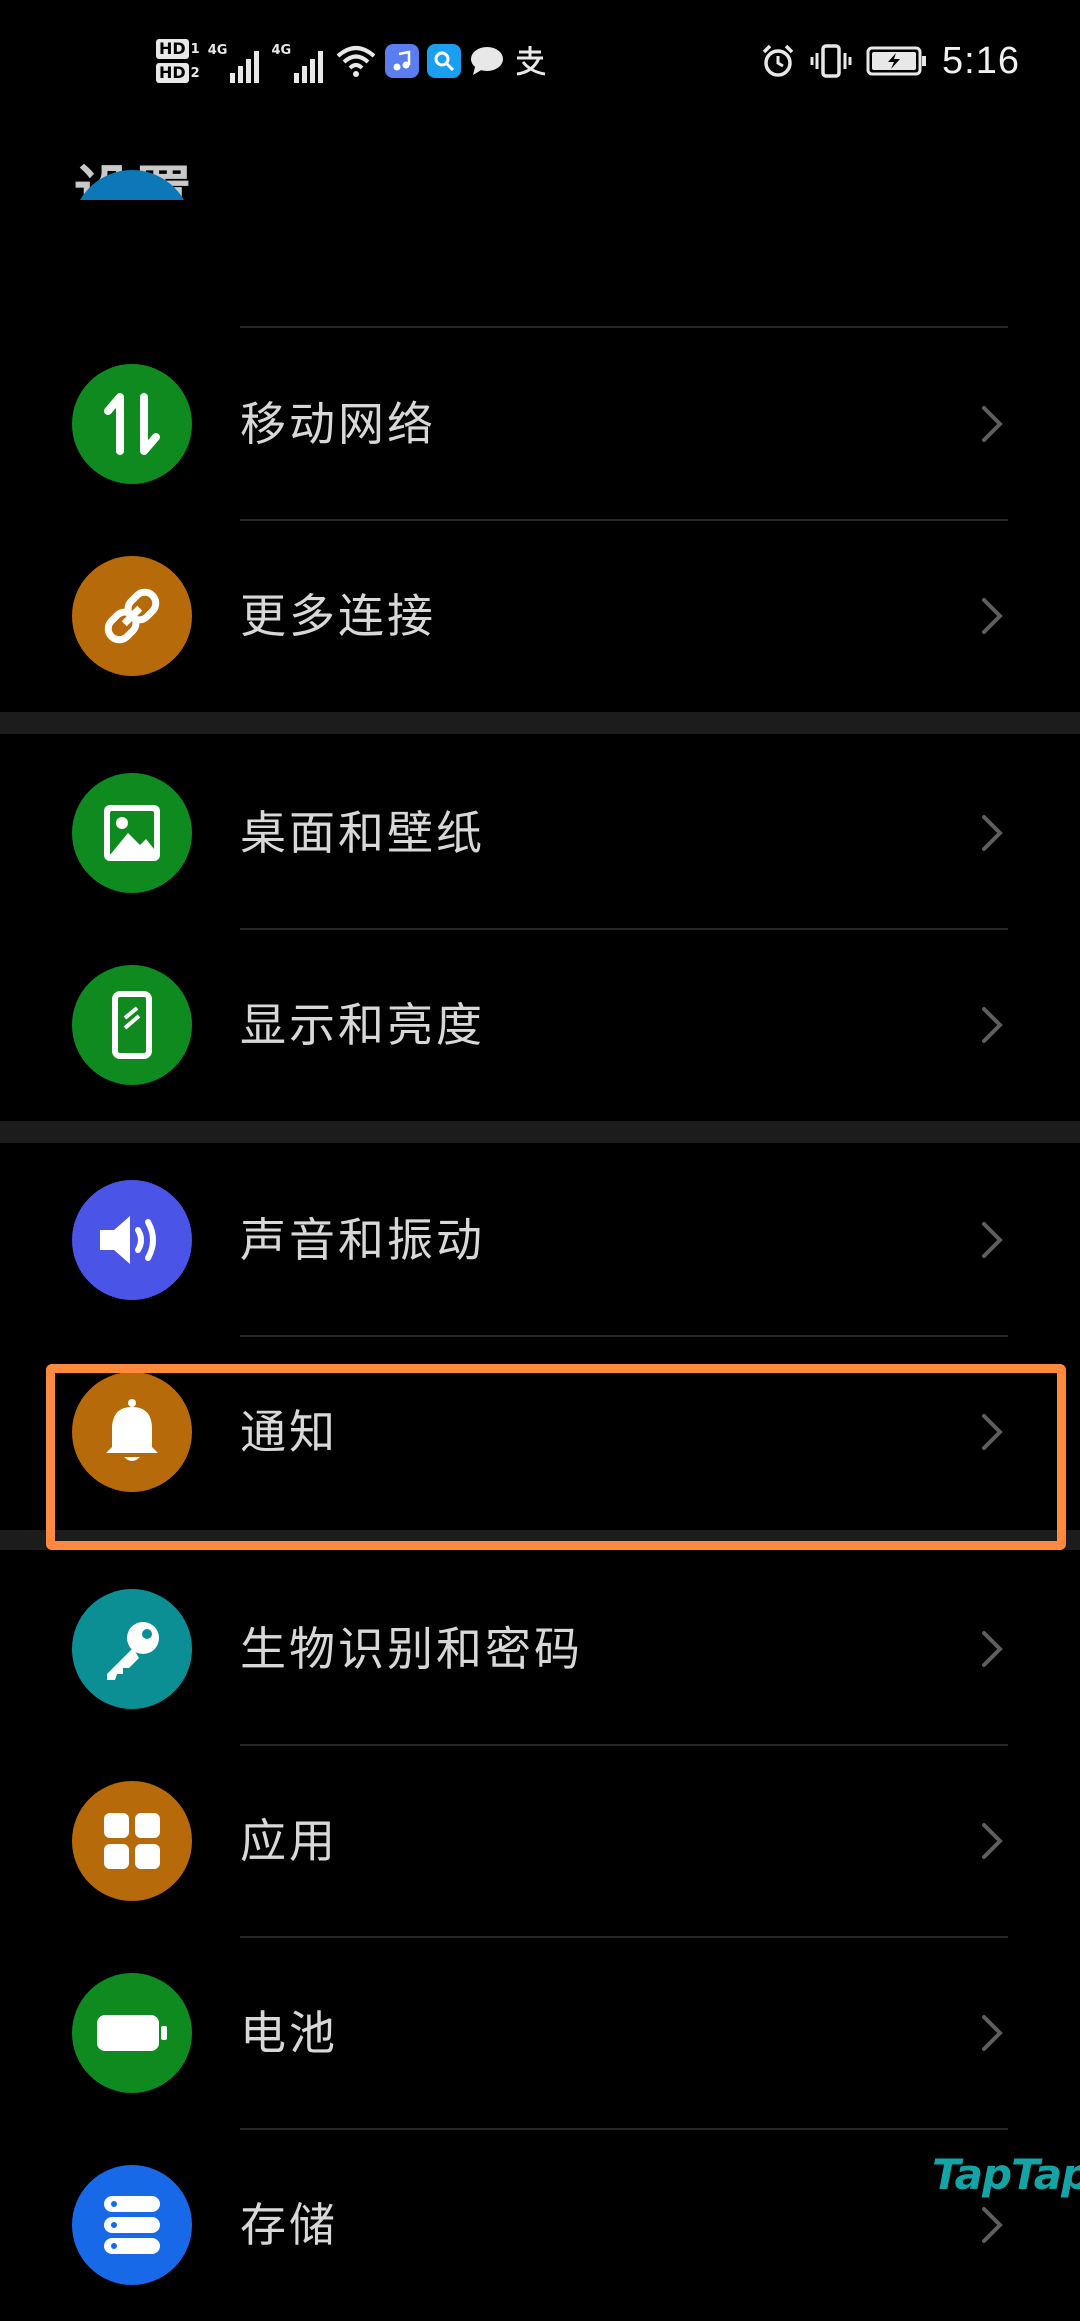  What do you see at coordinates (540, 424) in the screenshot?
I see `settings-item-mobile-network: 移动网络` at bounding box center [540, 424].